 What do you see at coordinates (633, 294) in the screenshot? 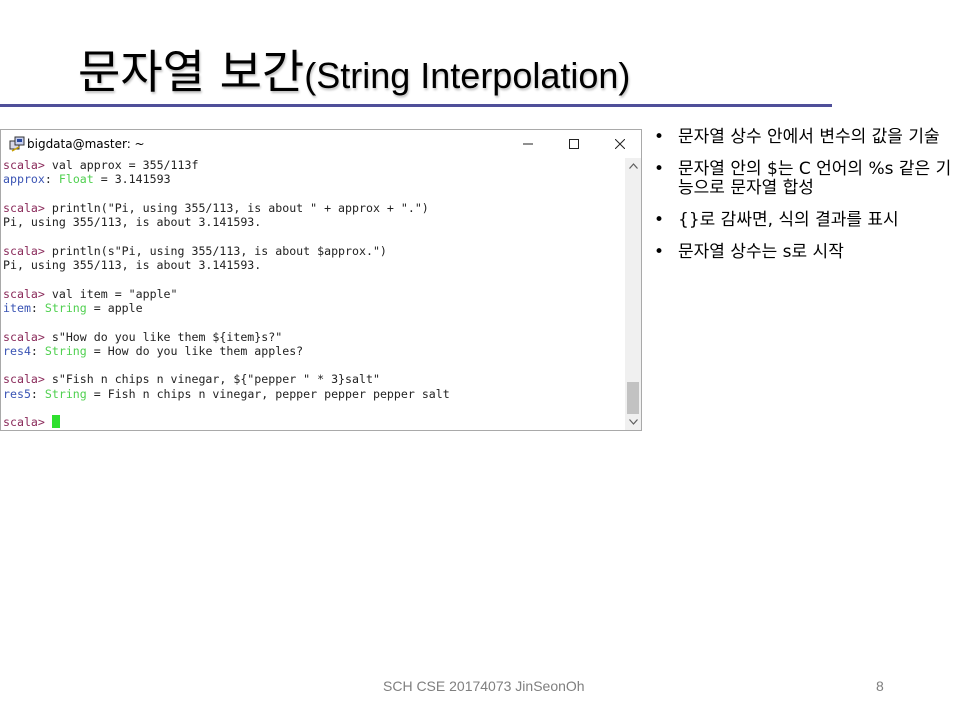
I see `vertical-scrollbar` at bounding box center [633, 294].